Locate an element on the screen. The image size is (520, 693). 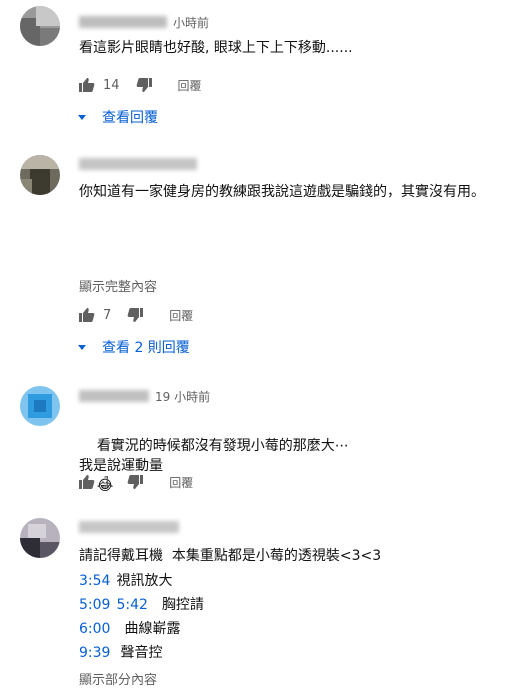
show-more-button: 顯示完整內容 is located at coordinates (118, 285).